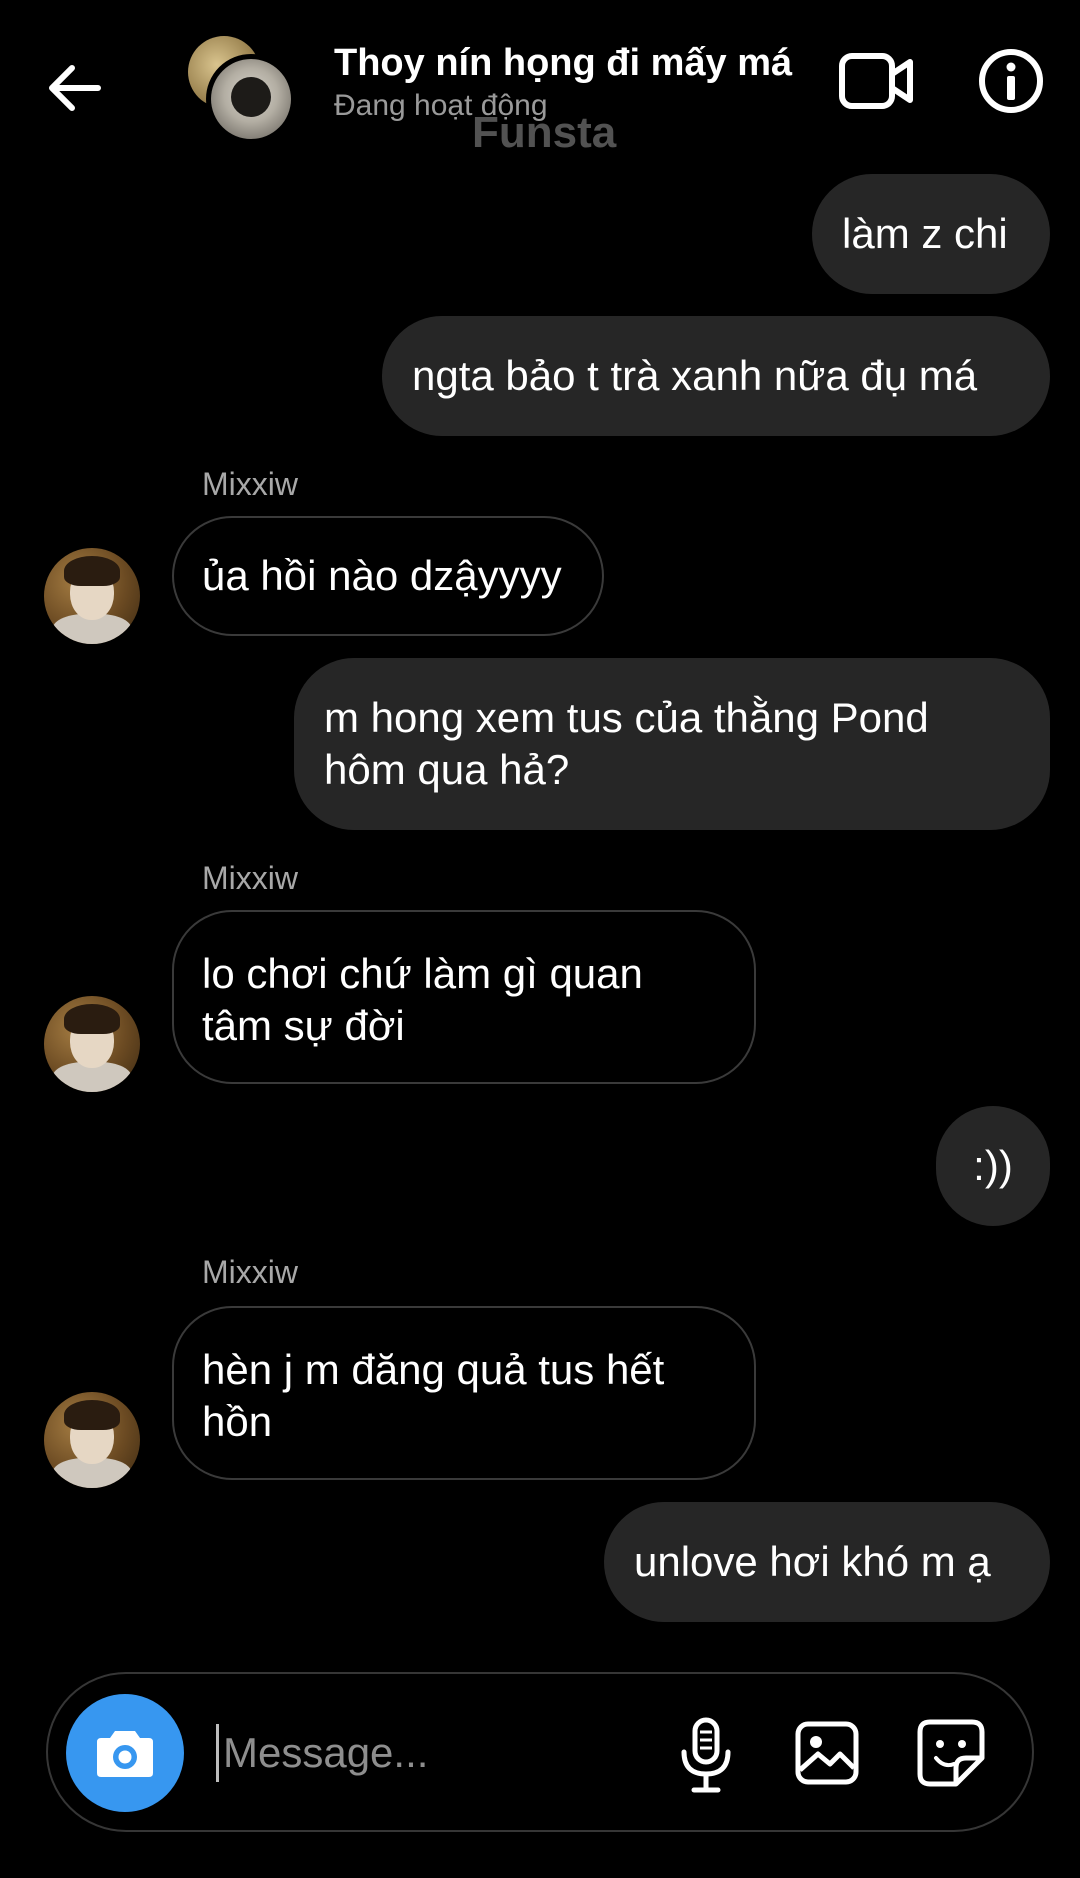 Image resolution: width=1080 pixels, height=1878 pixels. I want to click on message-text-line: hèn j m đăng quả tus hết, so click(433, 1369).